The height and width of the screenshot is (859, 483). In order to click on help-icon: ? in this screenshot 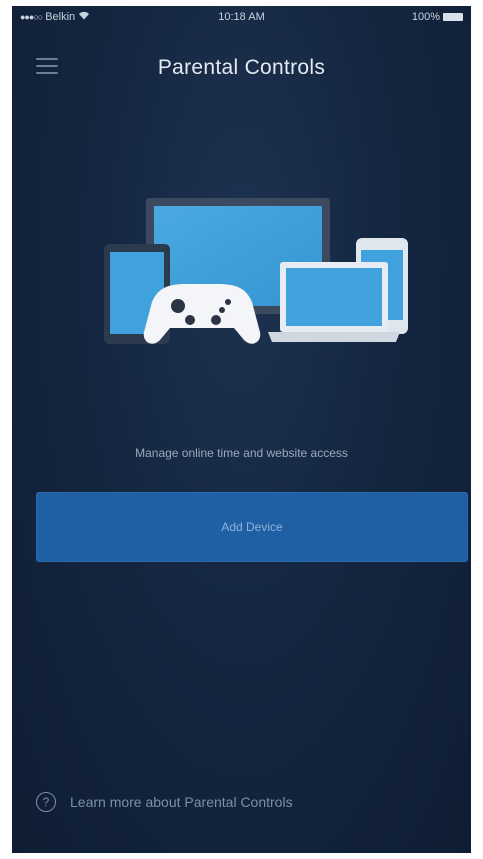, I will do `click(46, 802)`.